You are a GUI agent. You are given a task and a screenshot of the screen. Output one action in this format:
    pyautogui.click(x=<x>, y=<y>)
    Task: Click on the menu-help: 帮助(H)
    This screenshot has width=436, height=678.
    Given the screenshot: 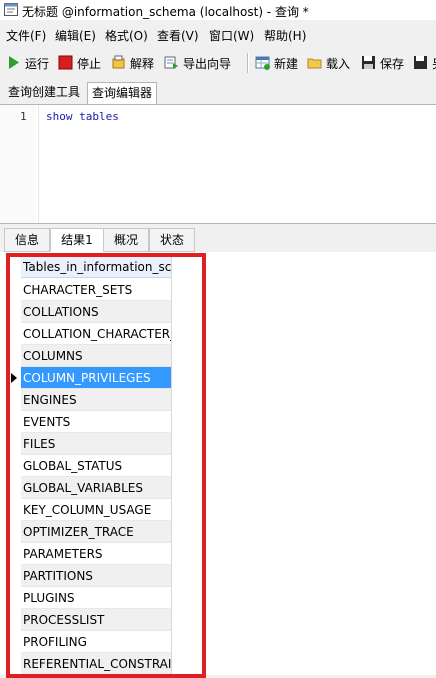 What is the action you would take?
    pyautogui.click(x=285, y=35)
    